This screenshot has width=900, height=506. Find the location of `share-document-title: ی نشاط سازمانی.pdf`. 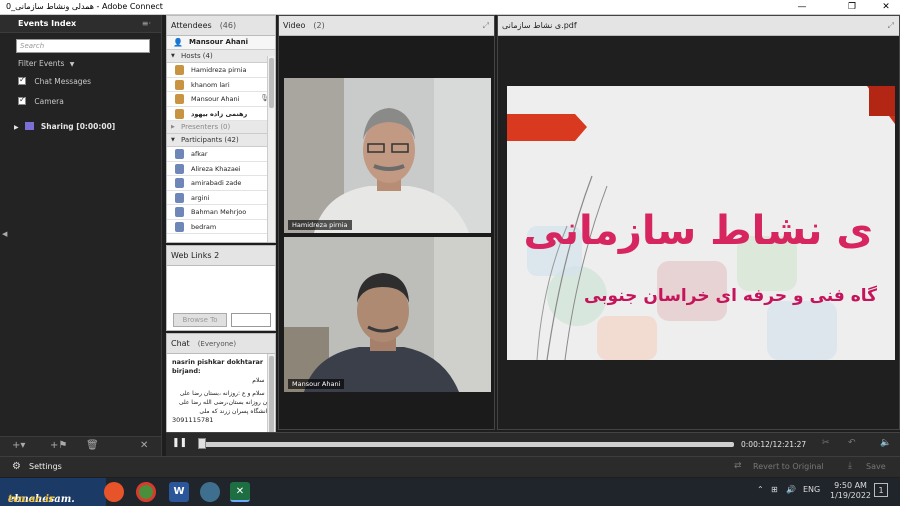

share-document-title: ی نشاط سازمانی.pdf is located at coordinates (539, 25).